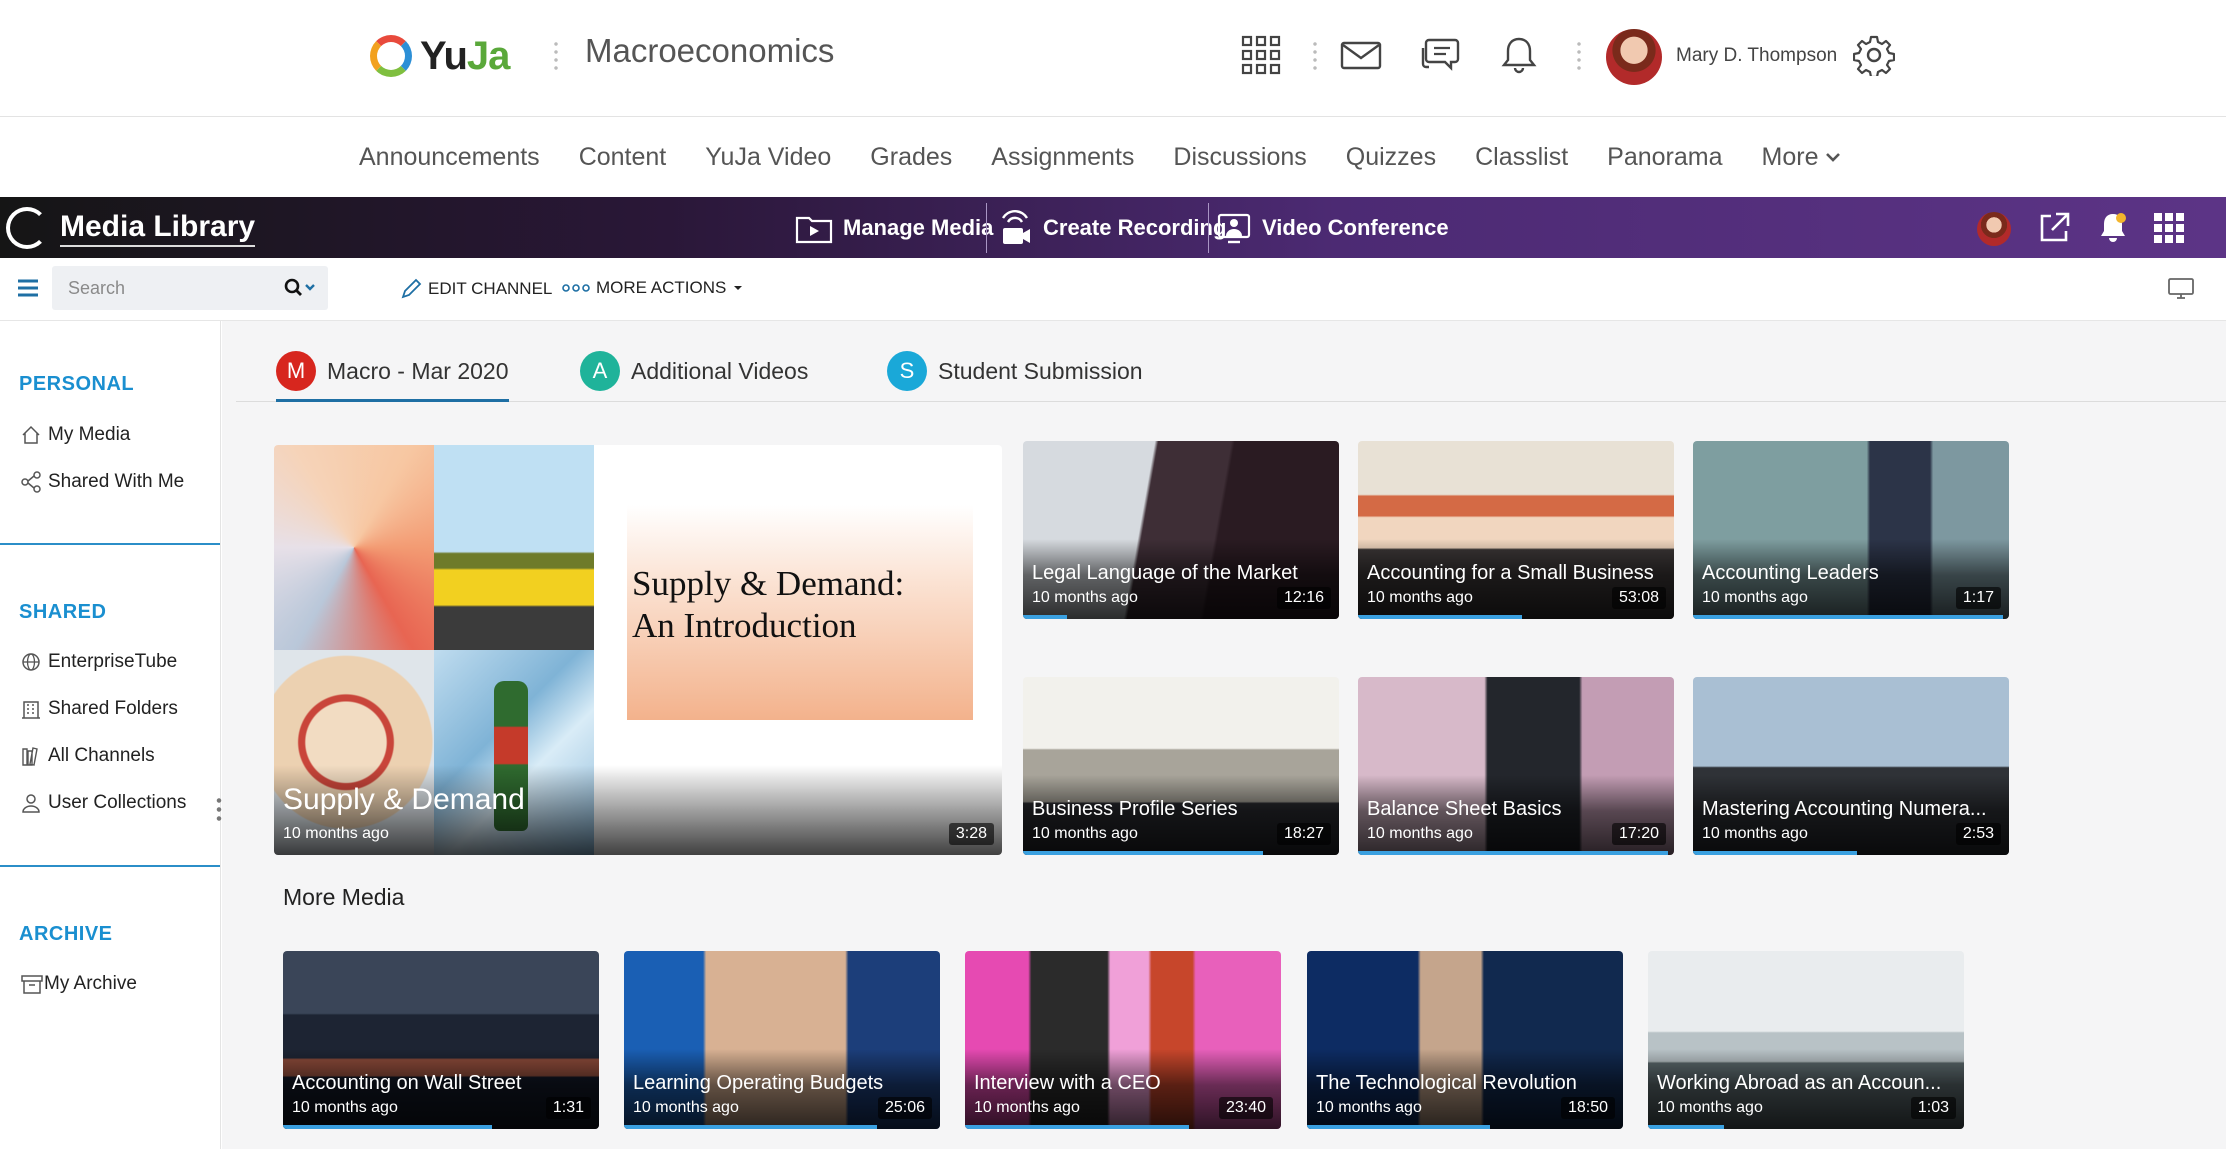 Image resolution: width=2226 pixels, height=1149 pixels. I want to click on tab-label: Student Submission, so click(1040, 370).